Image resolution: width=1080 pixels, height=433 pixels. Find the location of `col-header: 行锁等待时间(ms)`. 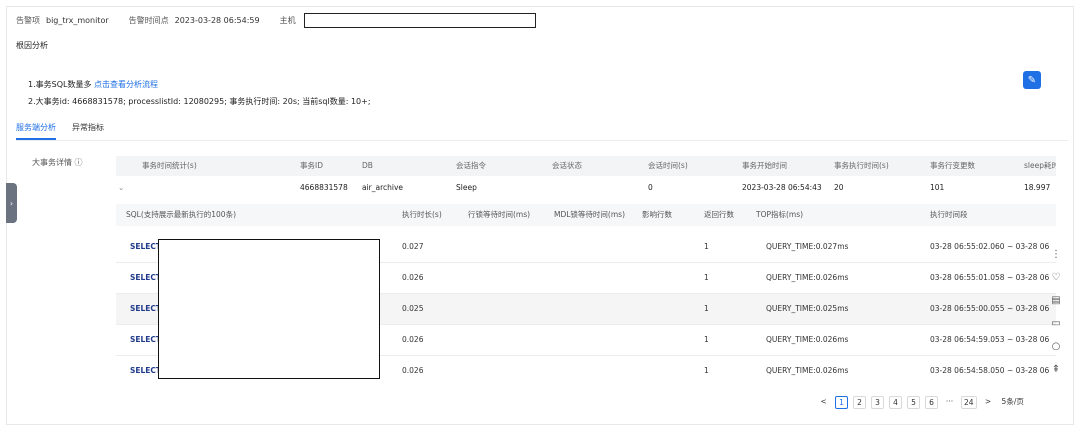

col-header: 行锁等待时间(ms) is located at coordinates (499, 214).